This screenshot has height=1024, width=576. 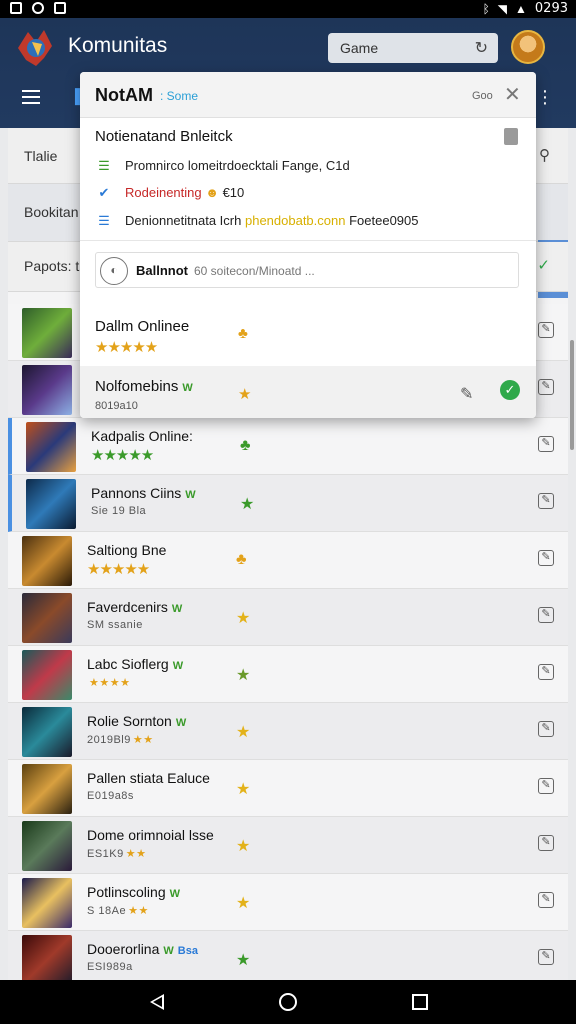 I want to click on confirm-check-icon: ✓, so click(x=510, y=390).